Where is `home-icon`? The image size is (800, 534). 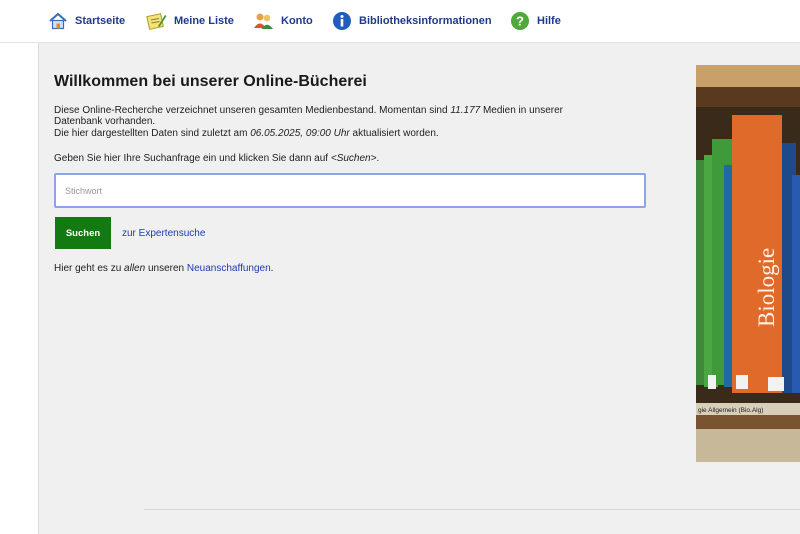
home-icon is located at coordinates (58, 21).